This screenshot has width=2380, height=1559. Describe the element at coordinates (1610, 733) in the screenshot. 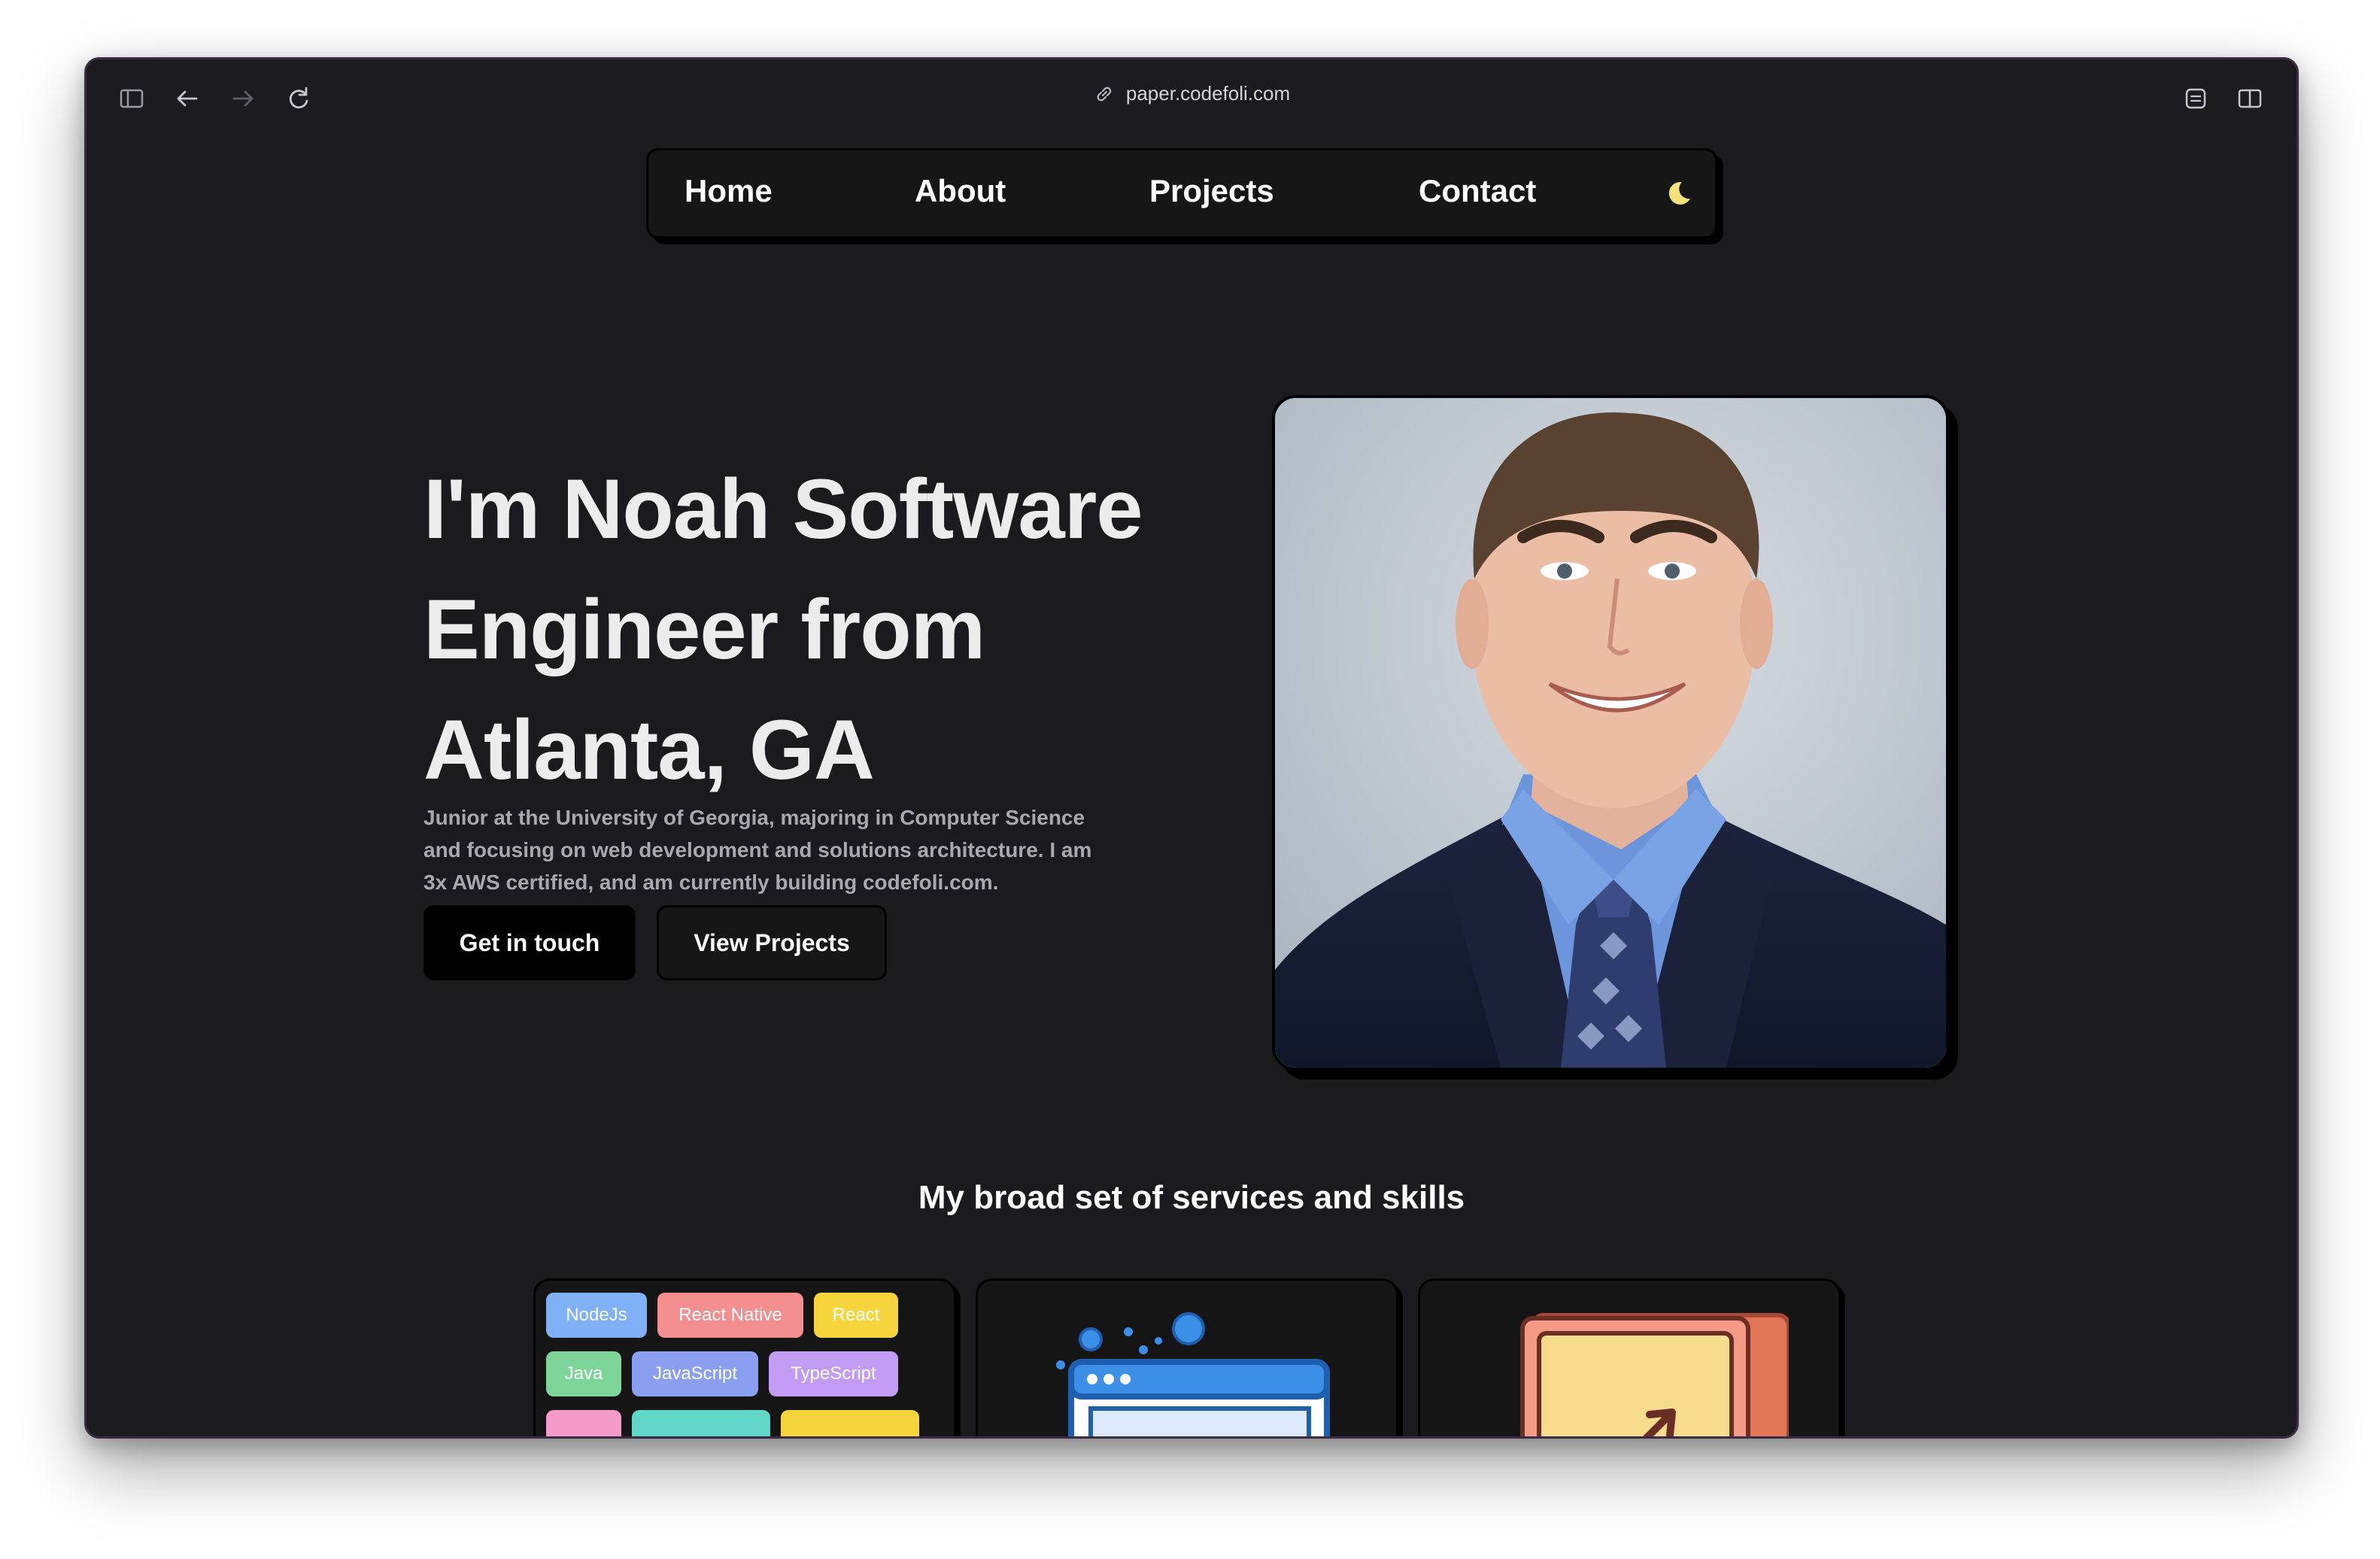

I see `profile-photo` at that location.